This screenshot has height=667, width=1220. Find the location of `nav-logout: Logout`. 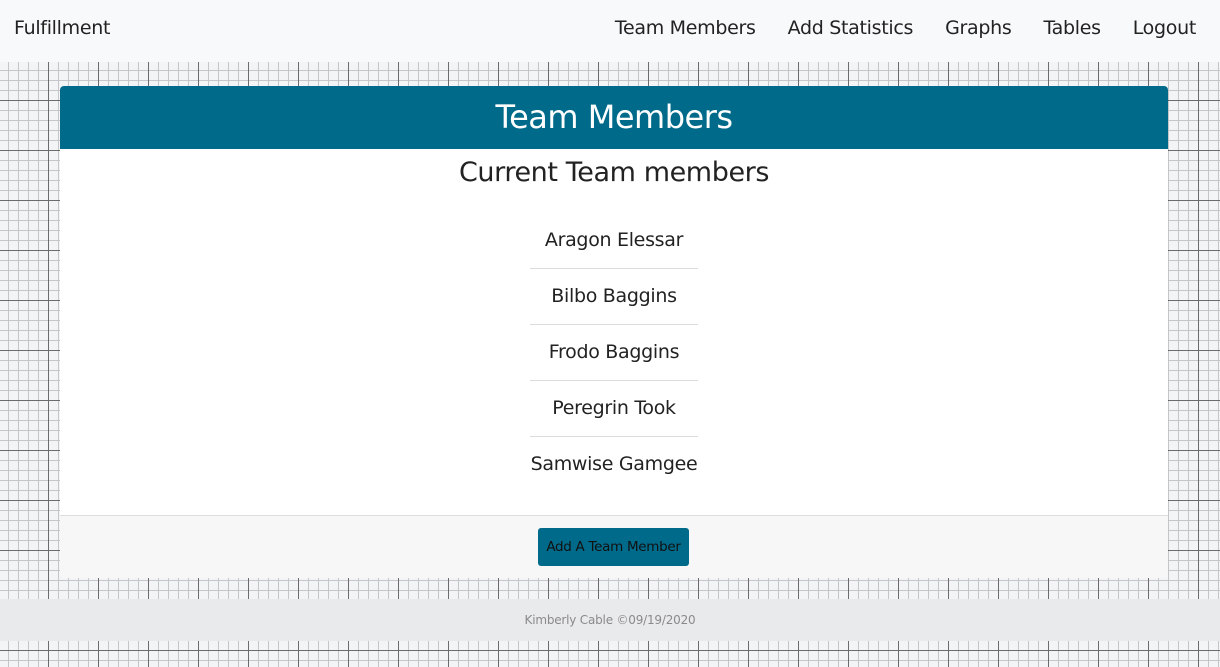

nav-logout: Logout is located at coordinates (1165, 28).